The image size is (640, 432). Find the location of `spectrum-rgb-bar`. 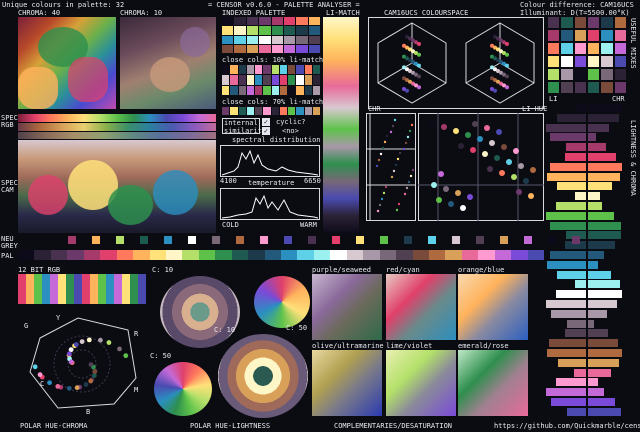

spectrum-rgb-bar is located at coordinates (117, 118).